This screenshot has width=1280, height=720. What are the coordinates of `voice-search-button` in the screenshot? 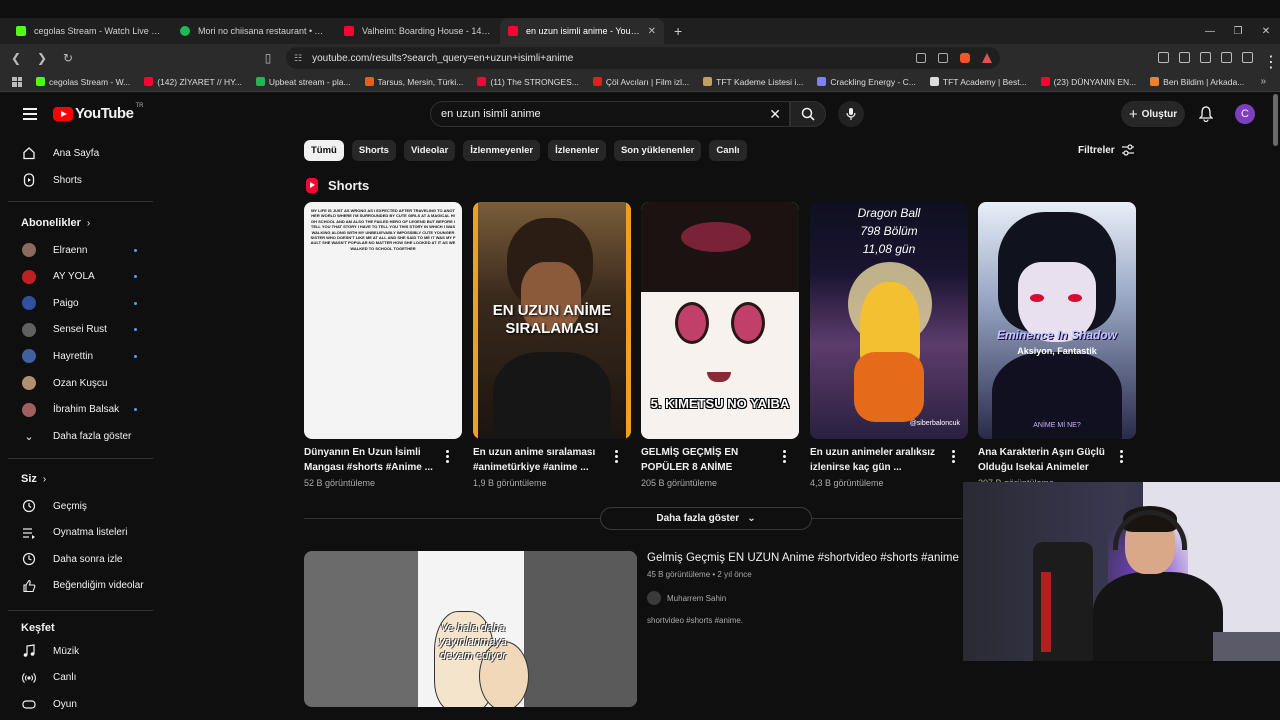 It's located at (851, 114).